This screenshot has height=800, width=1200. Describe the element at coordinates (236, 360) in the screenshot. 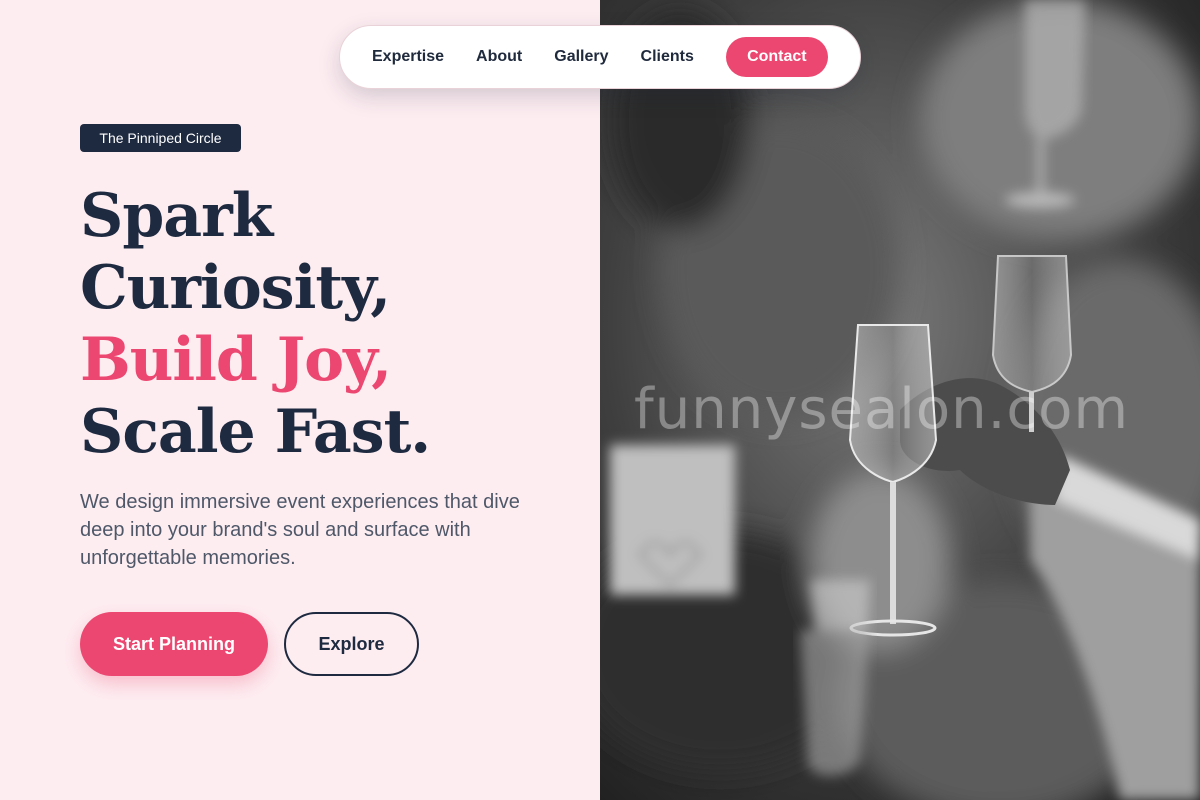

I see `headline-line-3: Build Joy,` at that location.